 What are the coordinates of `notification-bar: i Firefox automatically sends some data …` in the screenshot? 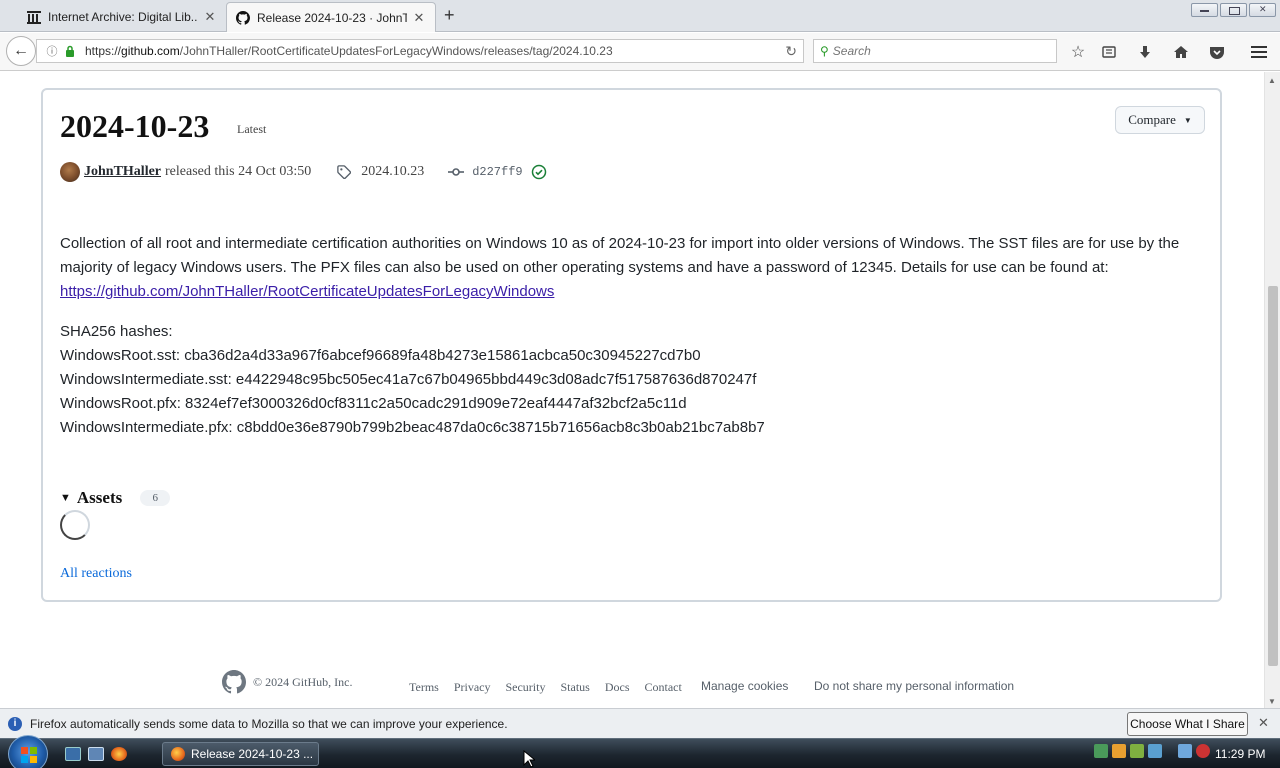 It's located at (640, 723).